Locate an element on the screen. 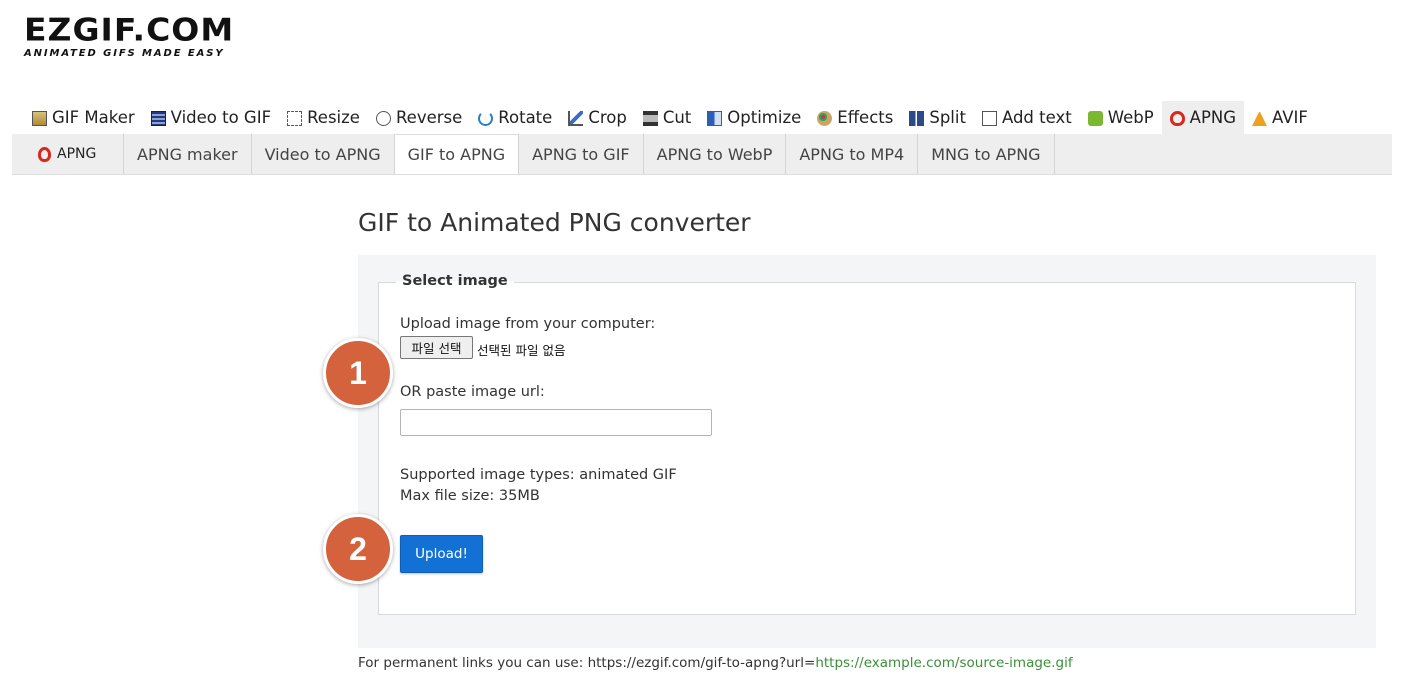 The width and height of the screenshot is (1403, 681). logo-tagline: ANIMATED GIFS MADE EASY is located at coordinates (124, 53).